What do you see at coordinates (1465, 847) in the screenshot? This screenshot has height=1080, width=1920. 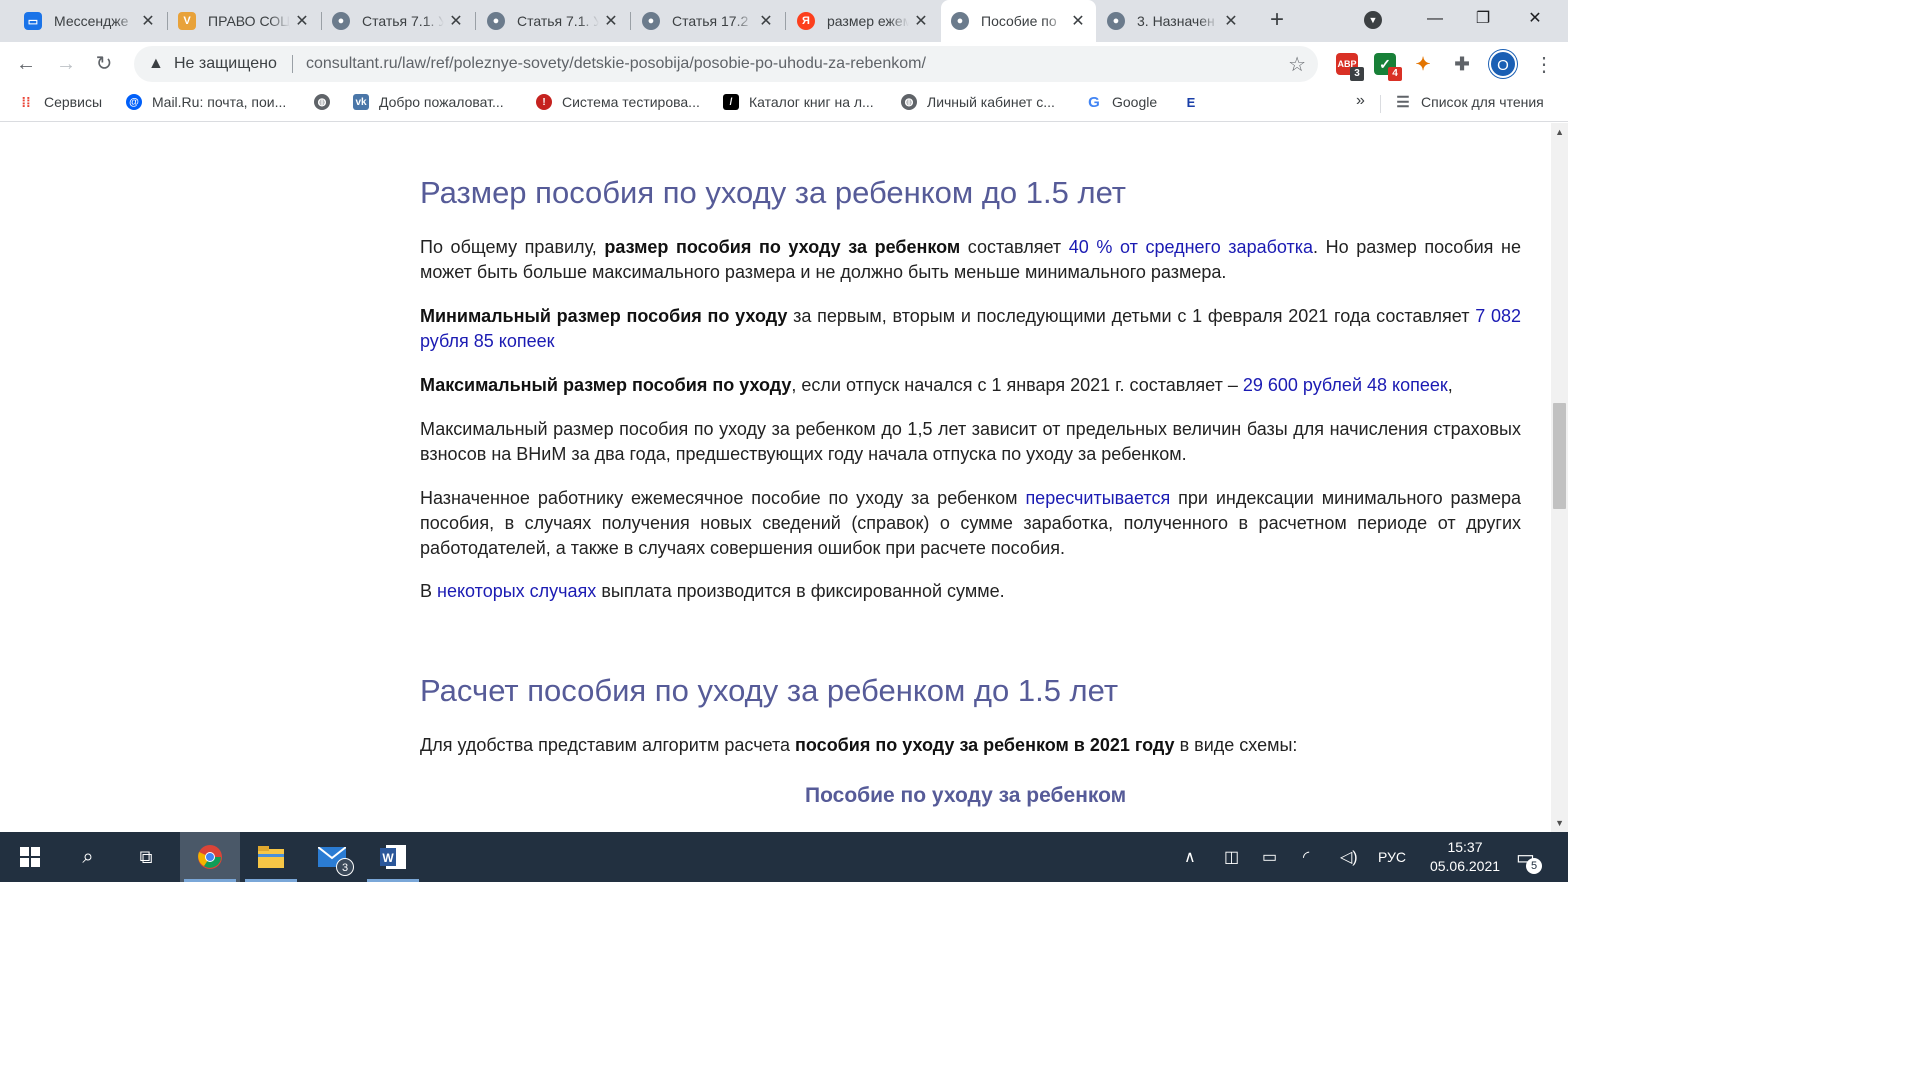 I see `clock-time: 15:37` at bounding box center [1465, 847].